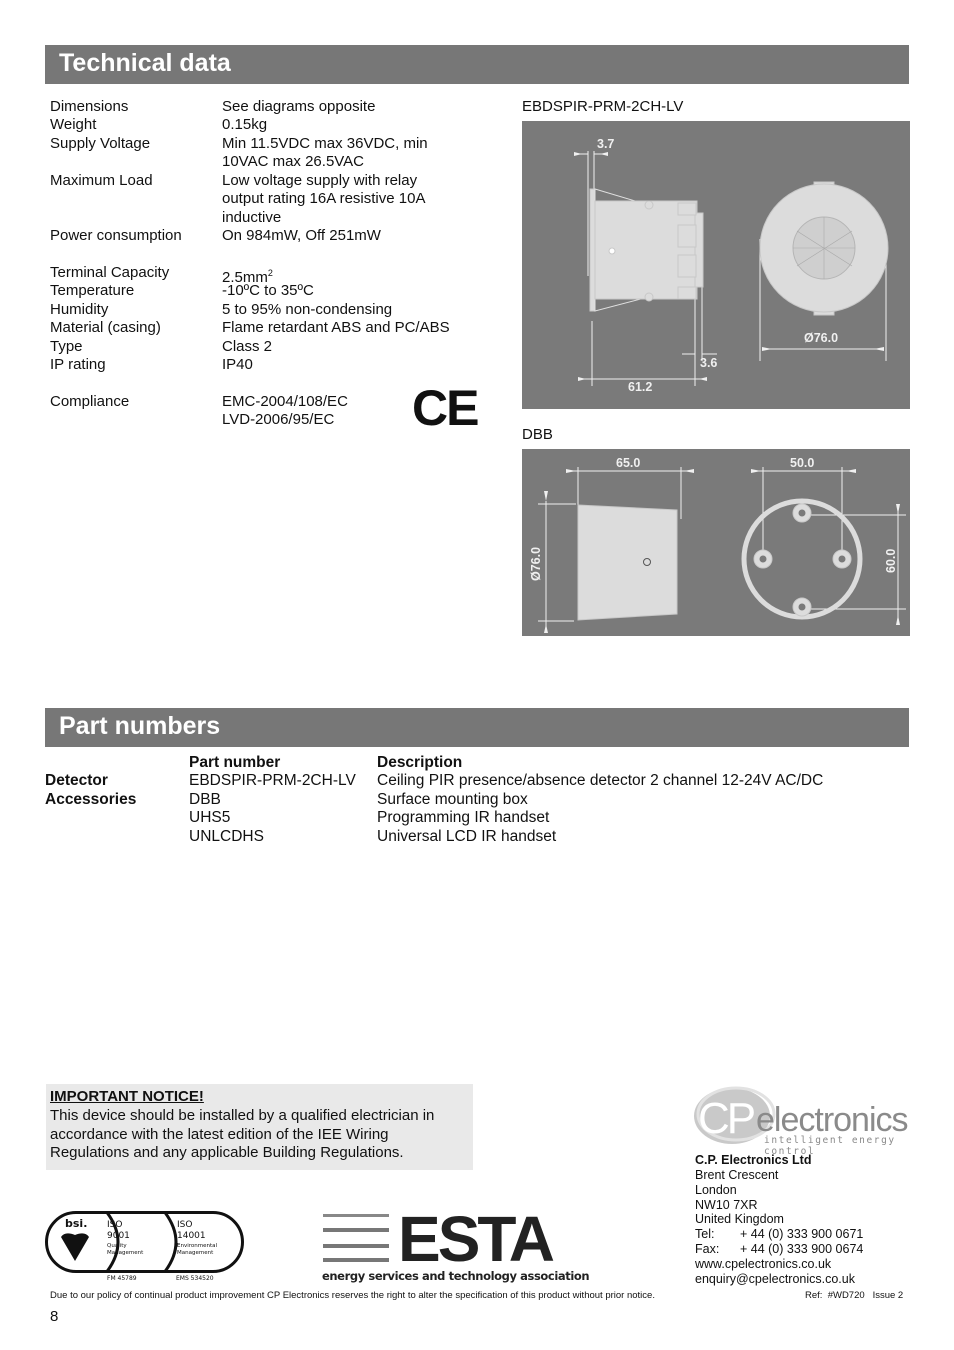  I want to click on spec-value: Flame retardant ABS and PC/ABS, so click(336, 327).